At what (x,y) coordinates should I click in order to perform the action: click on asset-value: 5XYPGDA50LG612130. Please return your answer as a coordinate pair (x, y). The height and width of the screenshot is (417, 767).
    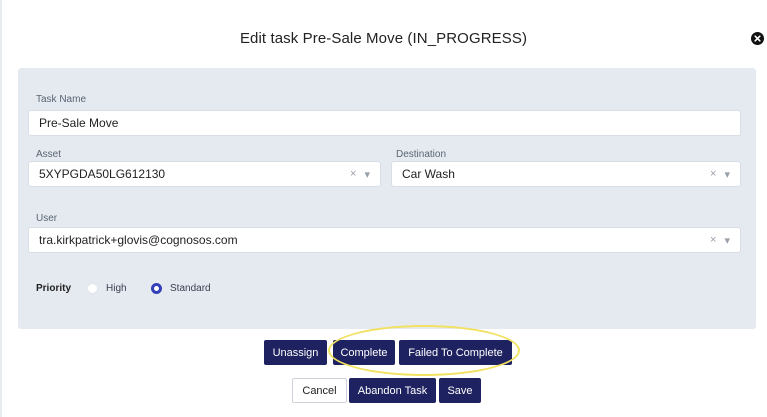
    Looking at the image, I should click on (102, 174).